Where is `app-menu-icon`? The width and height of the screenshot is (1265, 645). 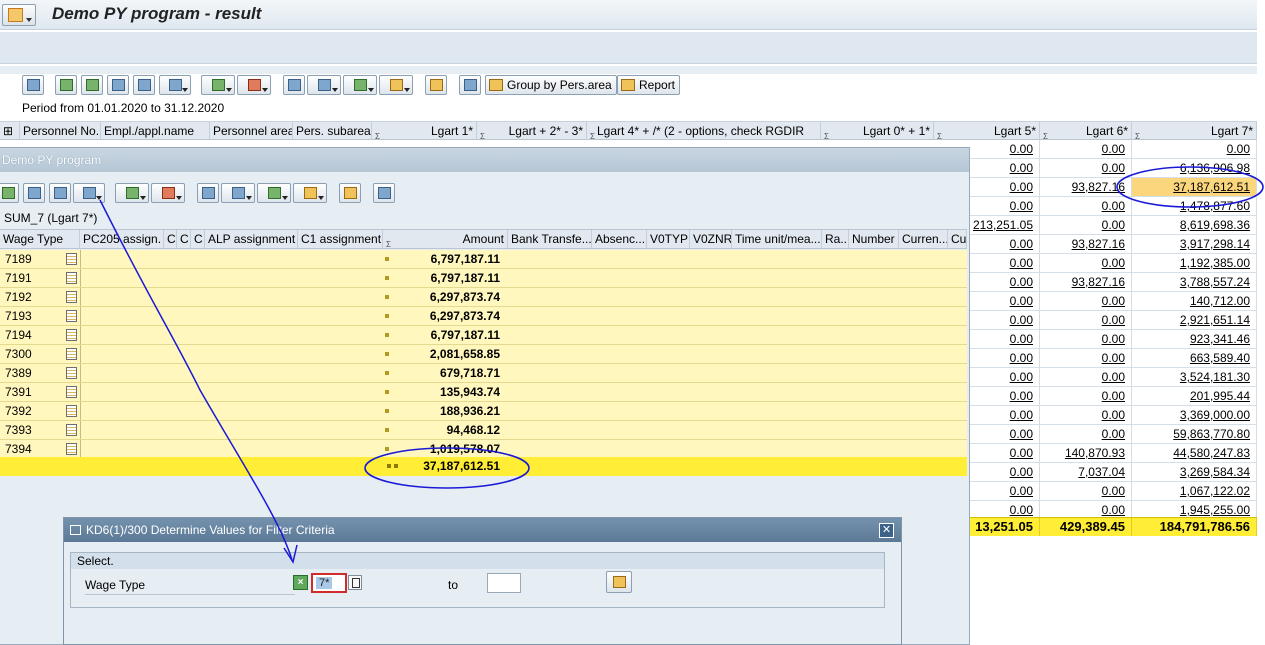 app-menu-icon is located at coordinates (19, 15).